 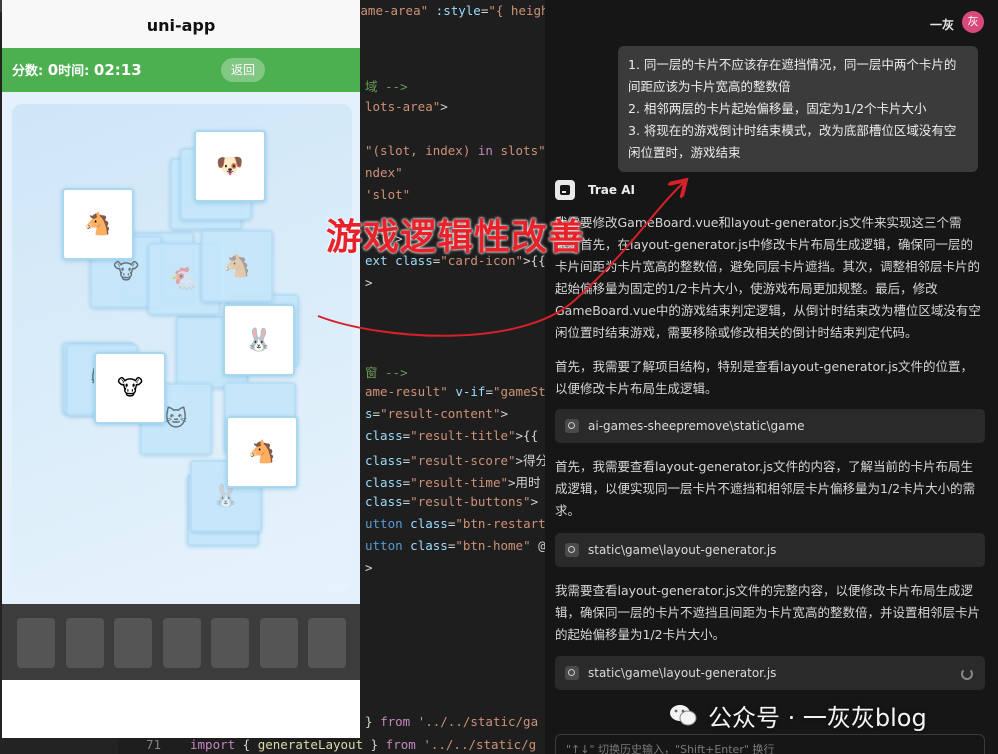 I want to click on rabbit-icon: 🐰, so click(x=259, y=340).